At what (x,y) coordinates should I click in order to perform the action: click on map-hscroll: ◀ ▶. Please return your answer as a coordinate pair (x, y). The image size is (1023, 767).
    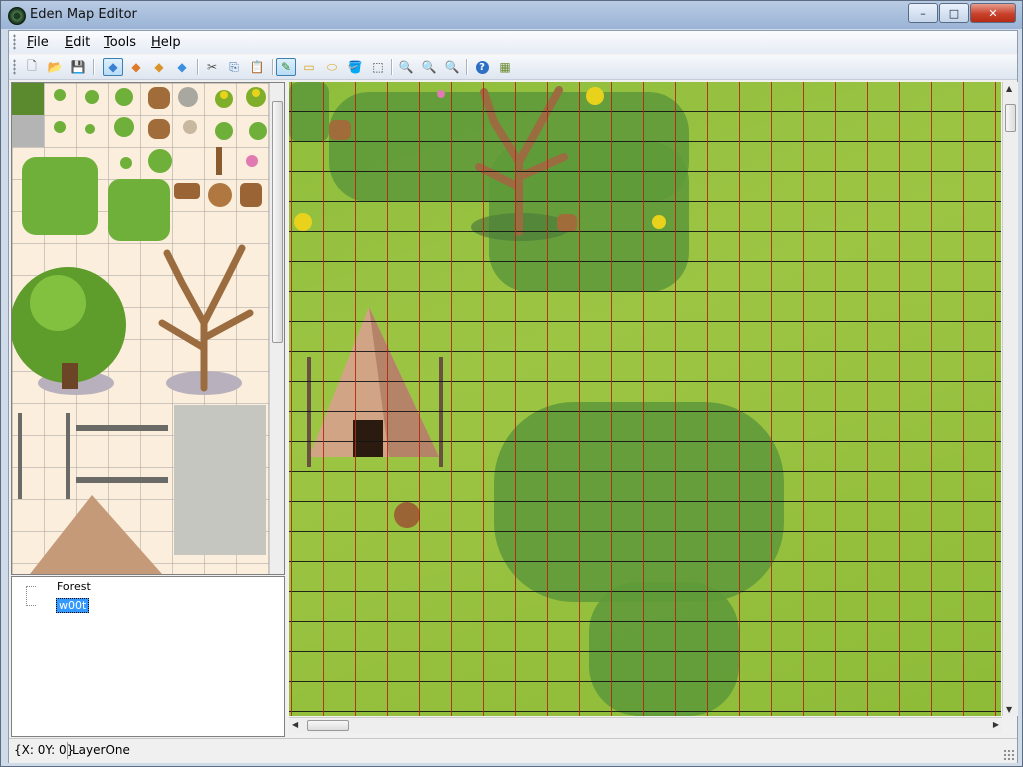
    Looking at the image, I should click on (645, 725).